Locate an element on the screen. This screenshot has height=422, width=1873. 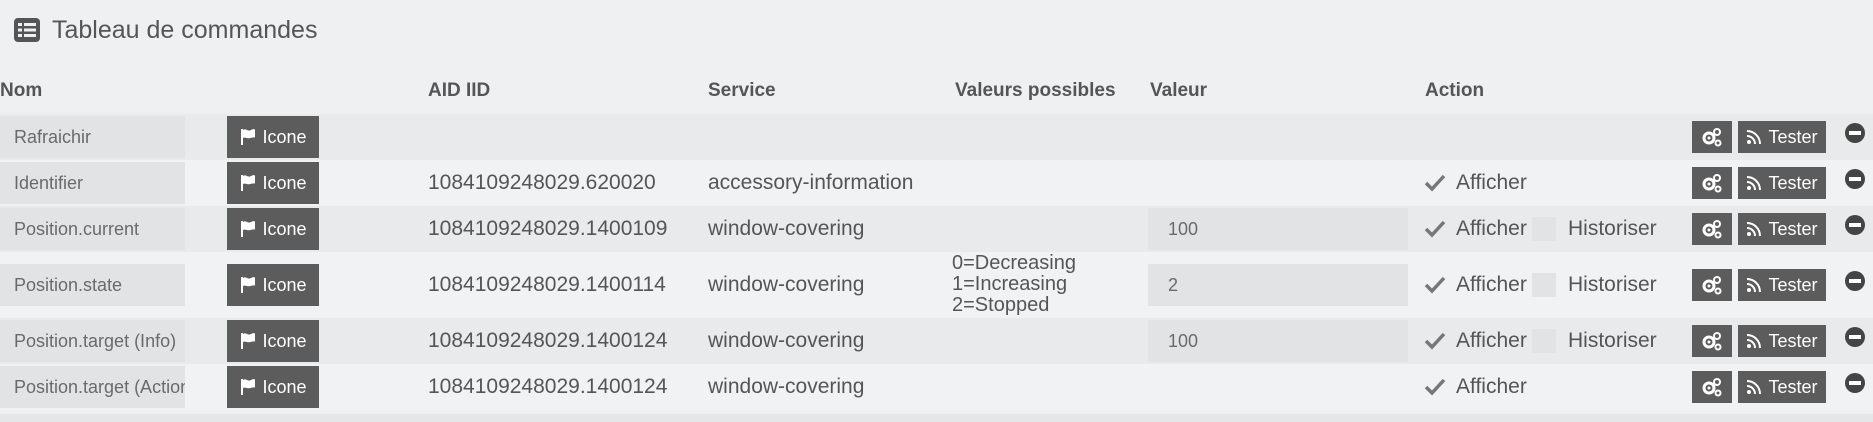
aid-iid: 1084109248029.1400109 is located at coordinates (548, 228).